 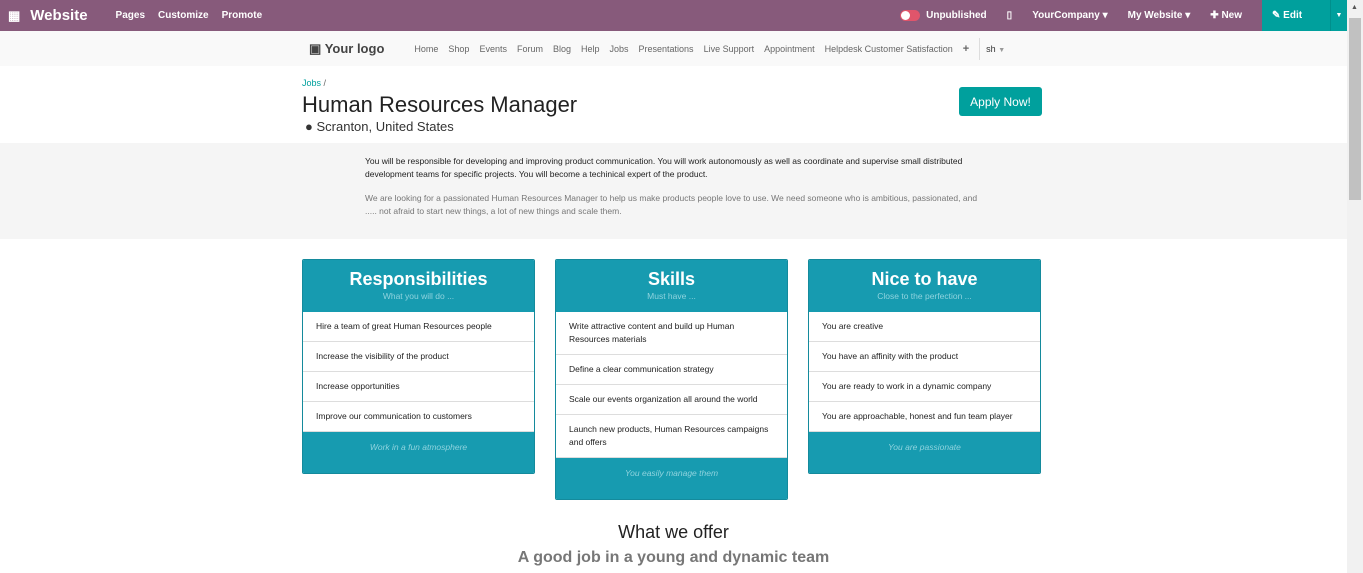 I want to click on nav-presentations: Presentations, so click(x=666, y=49).